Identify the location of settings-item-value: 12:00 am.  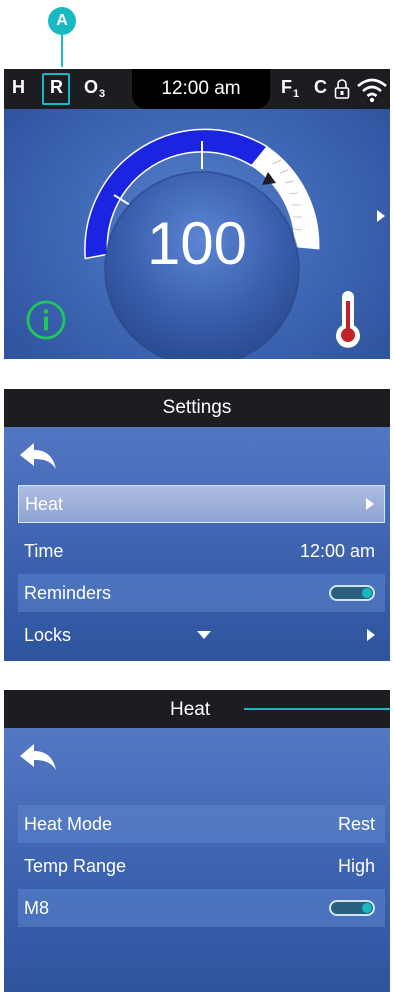
(337, 550).